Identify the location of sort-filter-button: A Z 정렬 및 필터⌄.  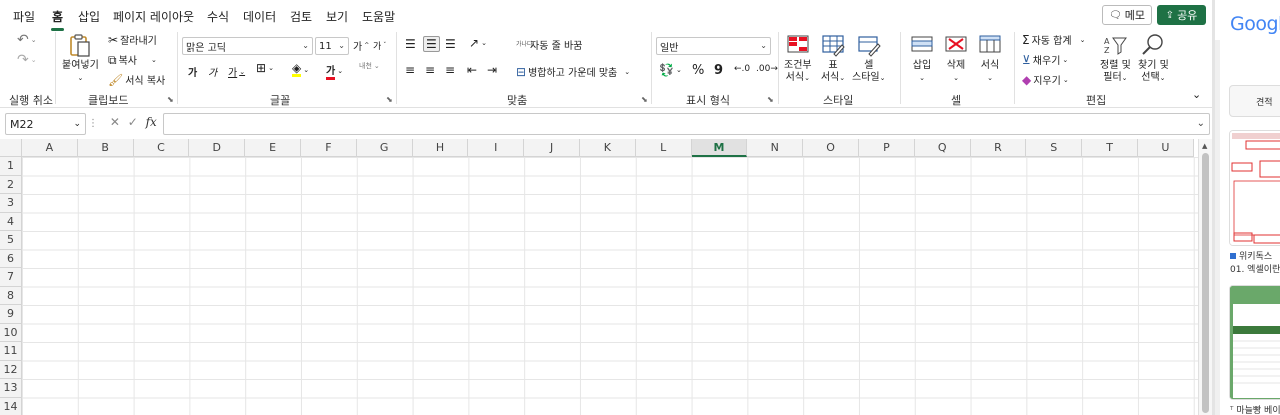
(1115, 58).